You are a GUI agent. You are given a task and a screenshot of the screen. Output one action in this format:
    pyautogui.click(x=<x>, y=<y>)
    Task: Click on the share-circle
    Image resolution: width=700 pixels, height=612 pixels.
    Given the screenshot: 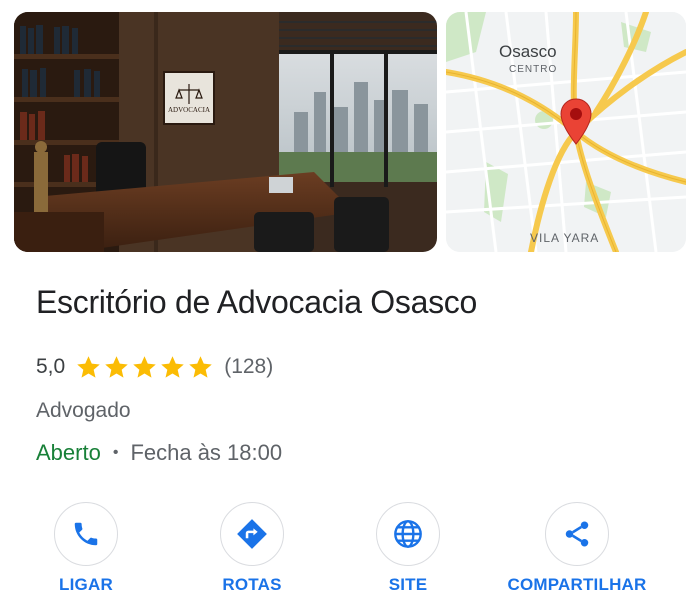 What is the action you would take?
    pyautogui.click(x=577, y=534)
    